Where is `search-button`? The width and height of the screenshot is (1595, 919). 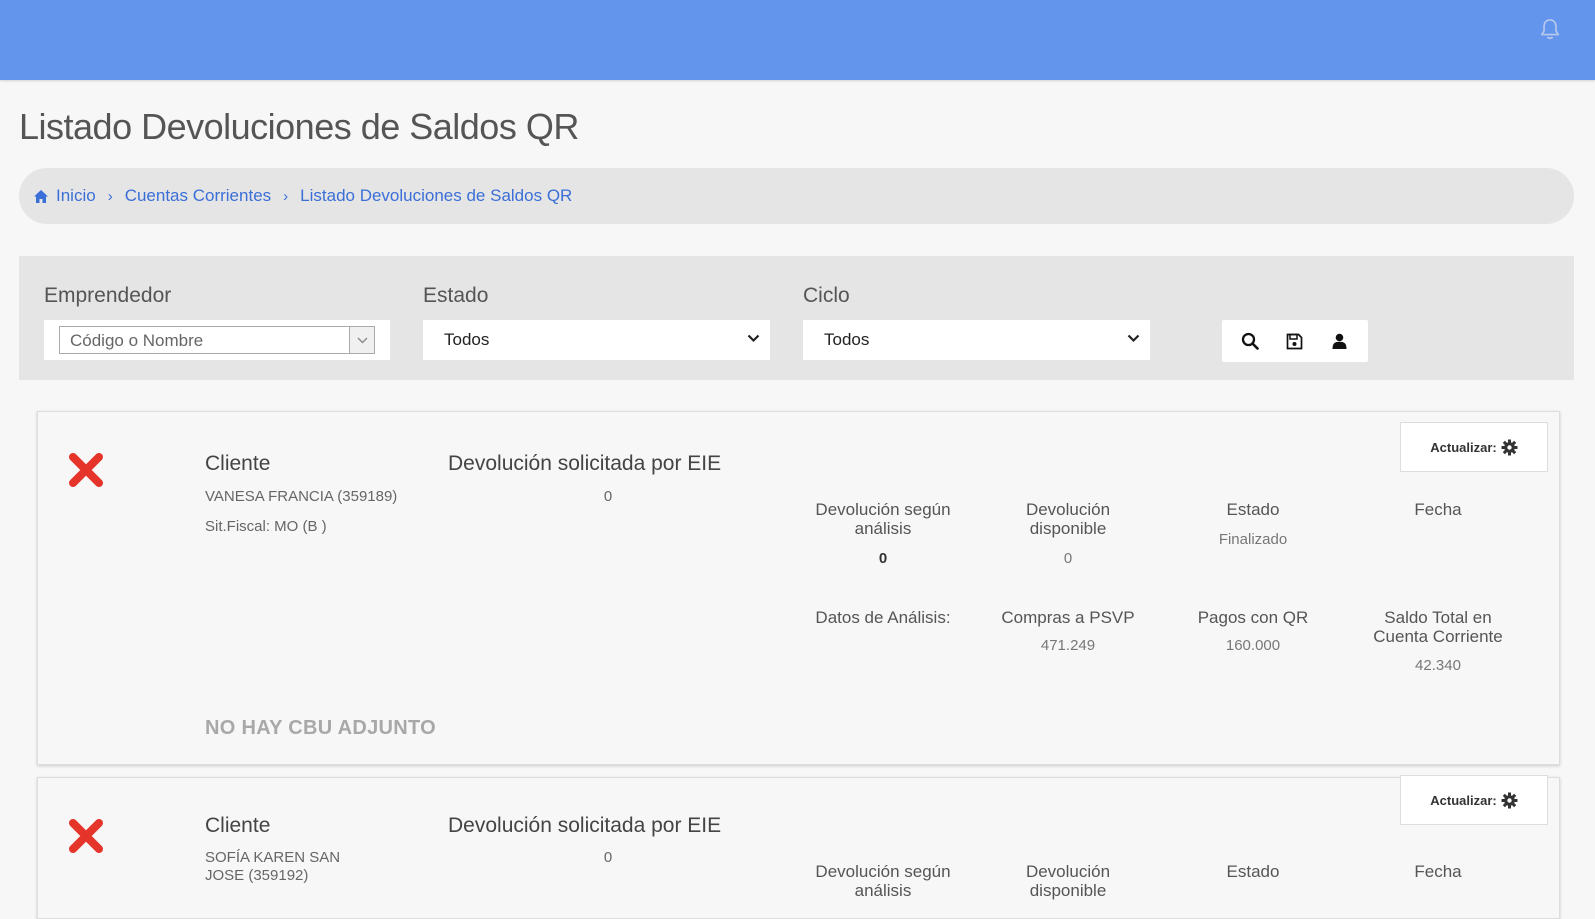 search-button is located at coordinates (1250, 341).